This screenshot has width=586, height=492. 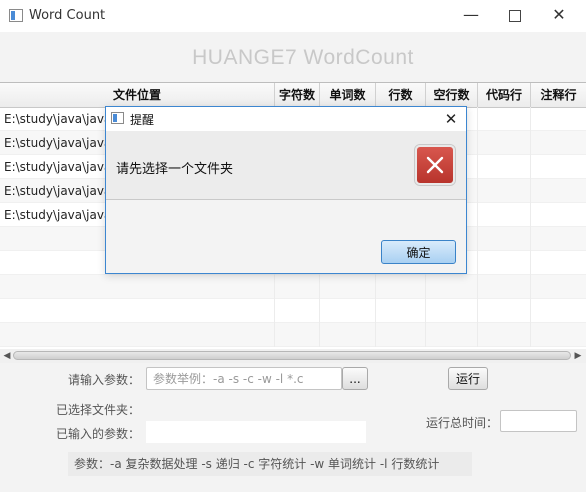 What do you see at coordinates (471, 16) in the screenshot?
I see `minimize-button: —` at bounding box center [471, 16].